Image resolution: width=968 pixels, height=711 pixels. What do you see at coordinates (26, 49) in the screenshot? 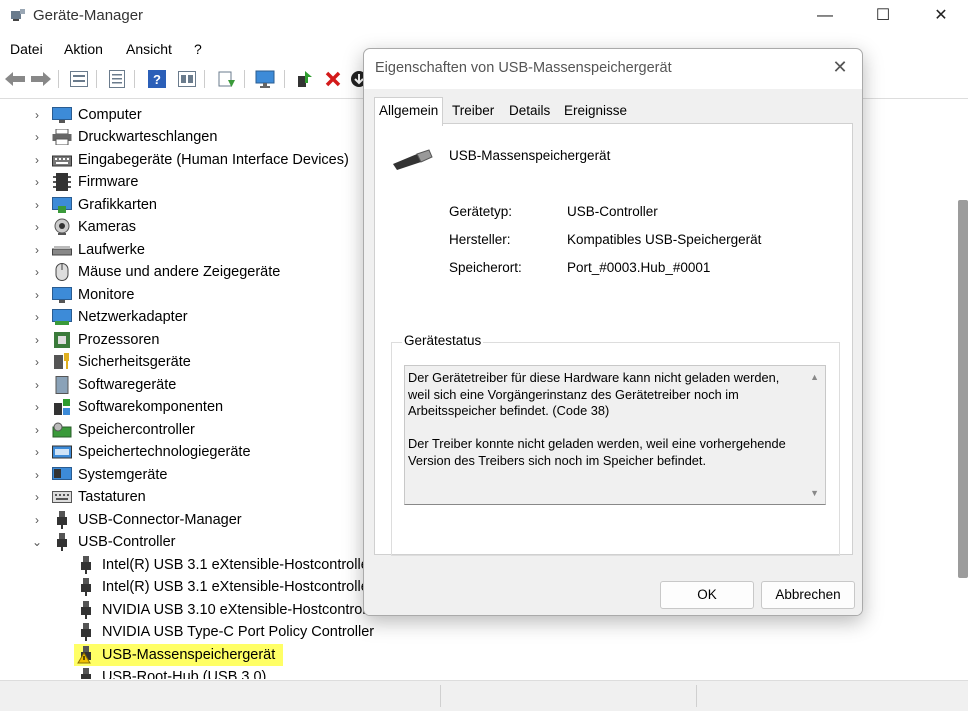
I see `menu-datei: Datei` at bounding box center [26, 49].